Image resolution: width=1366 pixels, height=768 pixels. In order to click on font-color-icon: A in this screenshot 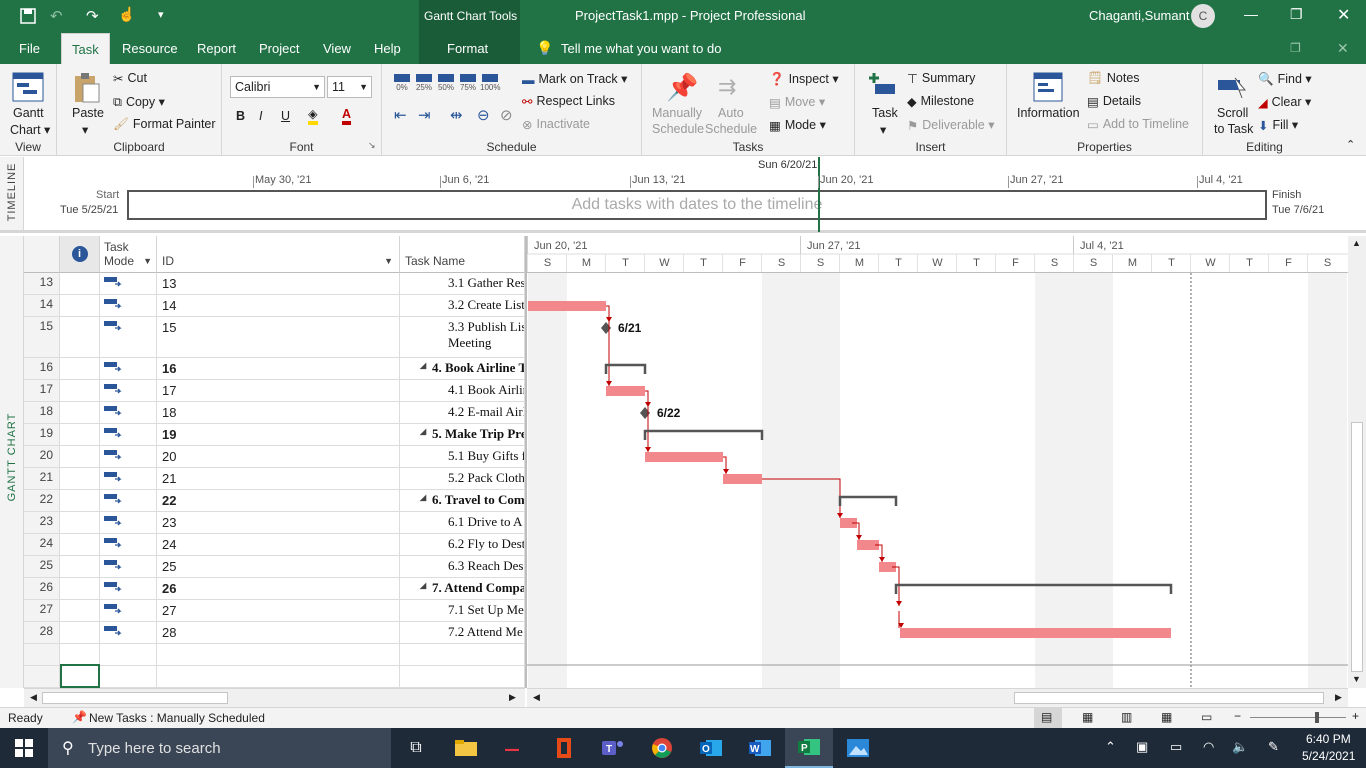, I will do `click(347, 116)`.